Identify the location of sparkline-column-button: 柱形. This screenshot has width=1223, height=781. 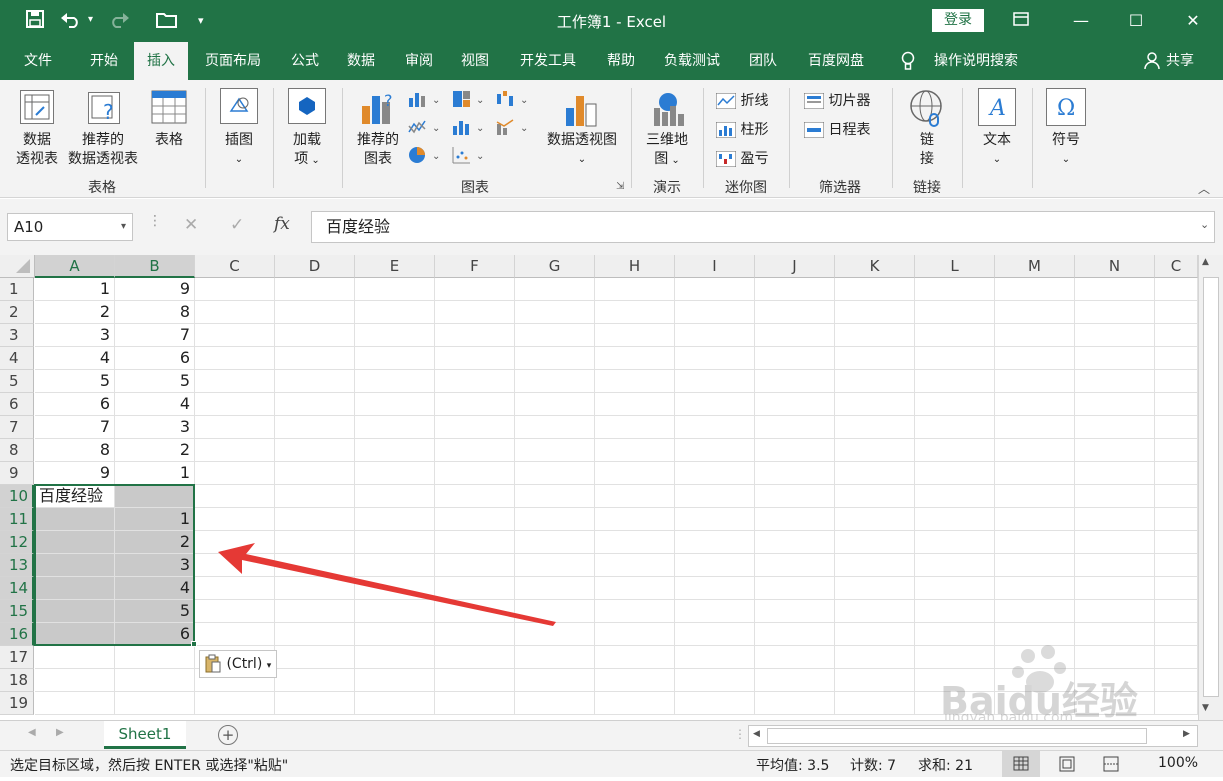
(741, 129).